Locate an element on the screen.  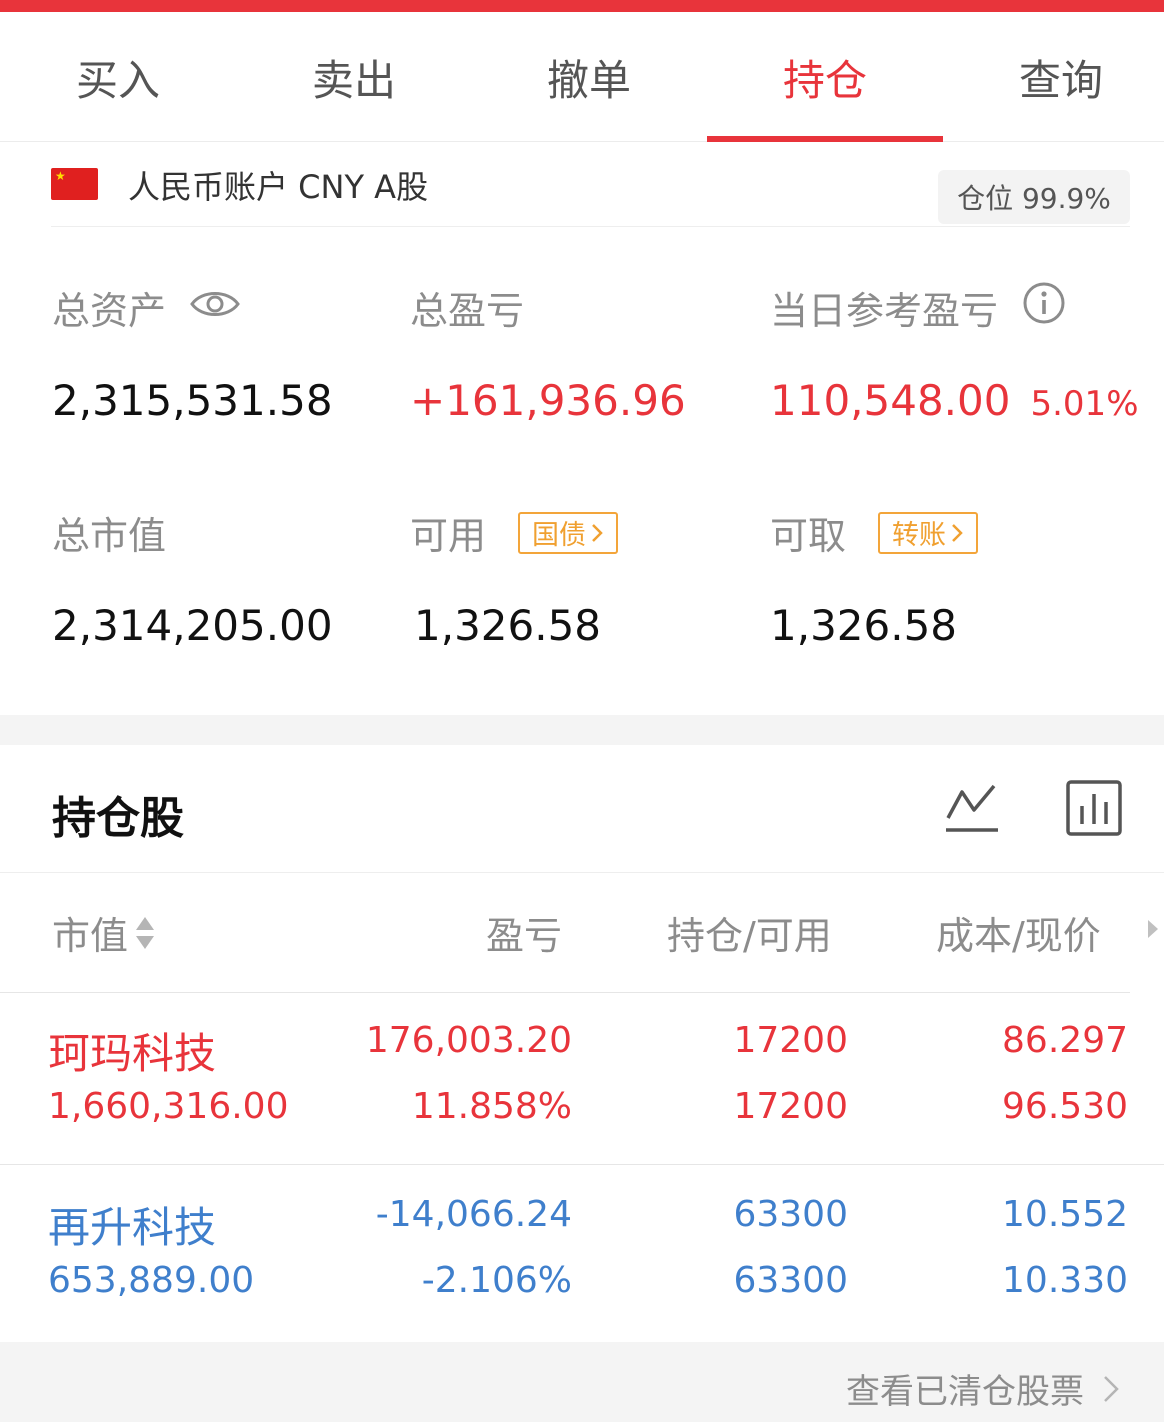
holdings-title: 持仓股 is located at coordinates (118, 818).